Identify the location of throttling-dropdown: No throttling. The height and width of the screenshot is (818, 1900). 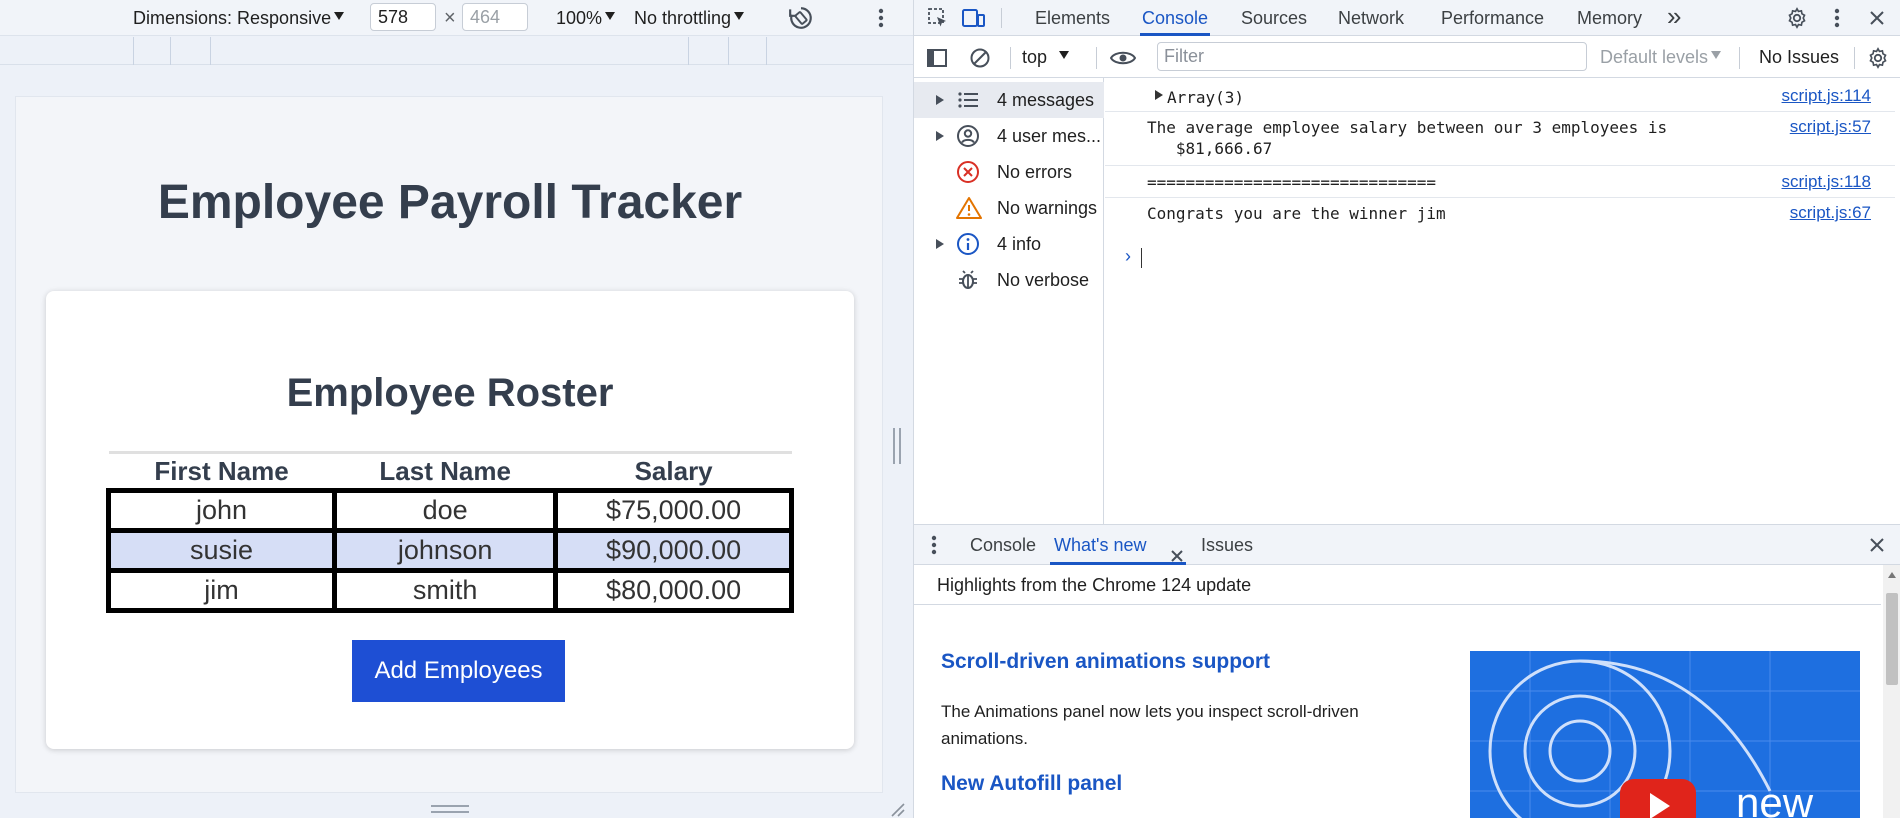
(689, 18).